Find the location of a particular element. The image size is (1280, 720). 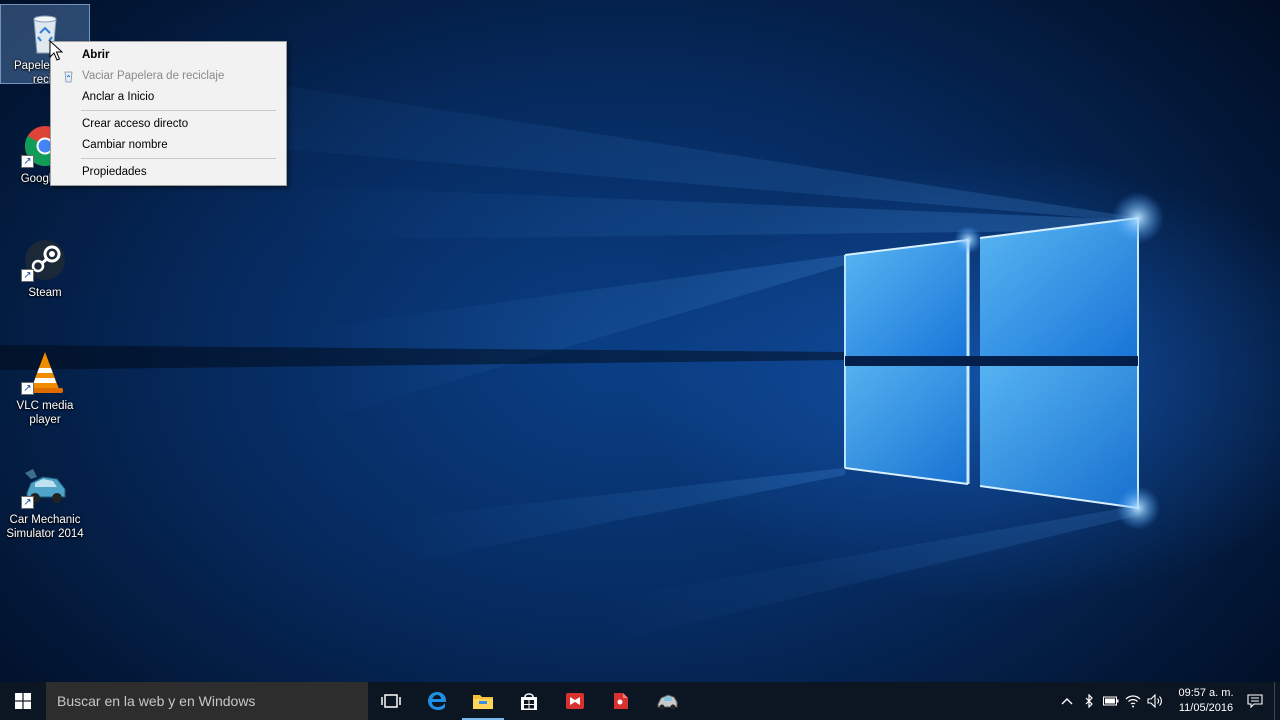

notifications-icon is located at coordinates (1255, 701).